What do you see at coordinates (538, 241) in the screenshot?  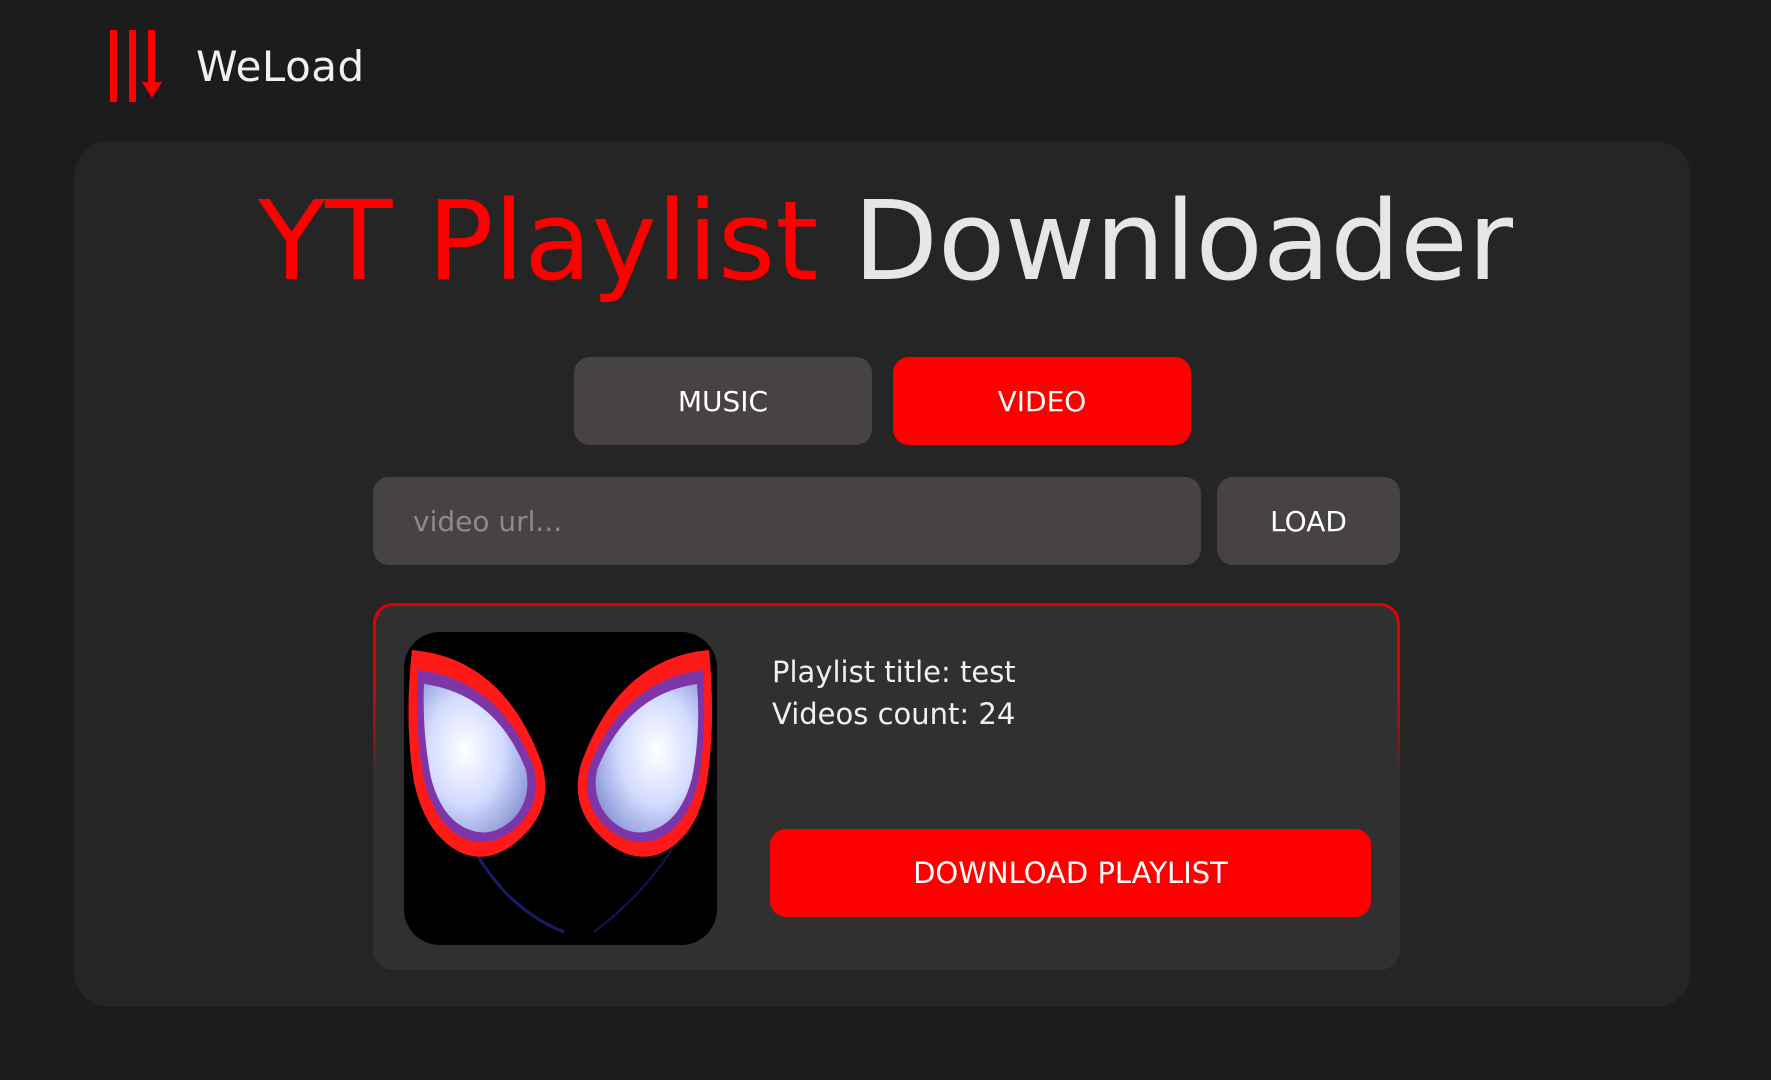 I see `page-title-accent: YT Playlist` at bounding box center [538, 241].